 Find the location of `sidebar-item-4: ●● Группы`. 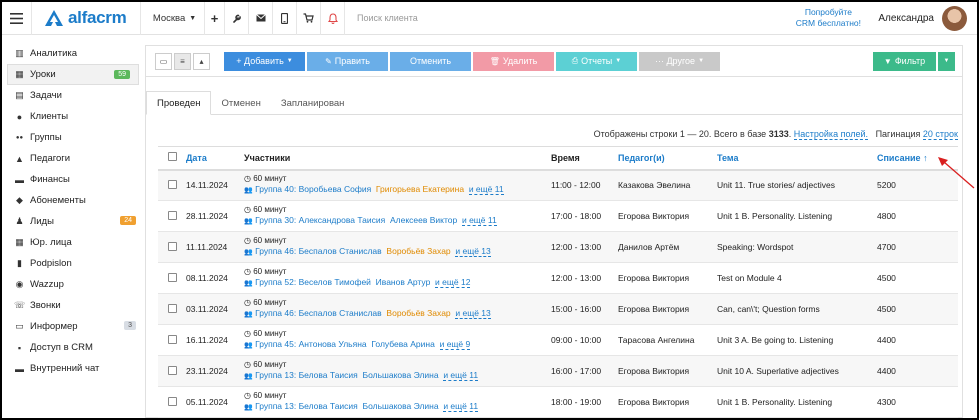

sidebar-item-4: ●● Группы is located at coordinates (73, 137).